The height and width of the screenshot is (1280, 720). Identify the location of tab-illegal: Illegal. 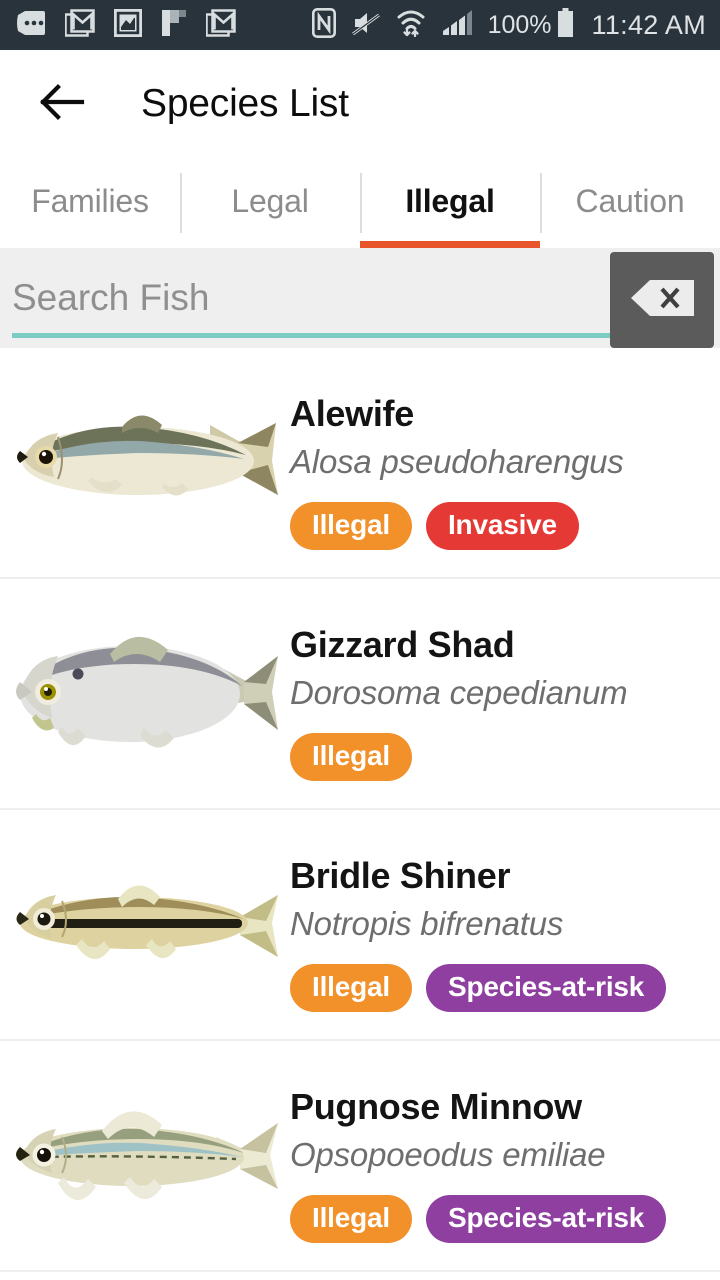
(450, 203).